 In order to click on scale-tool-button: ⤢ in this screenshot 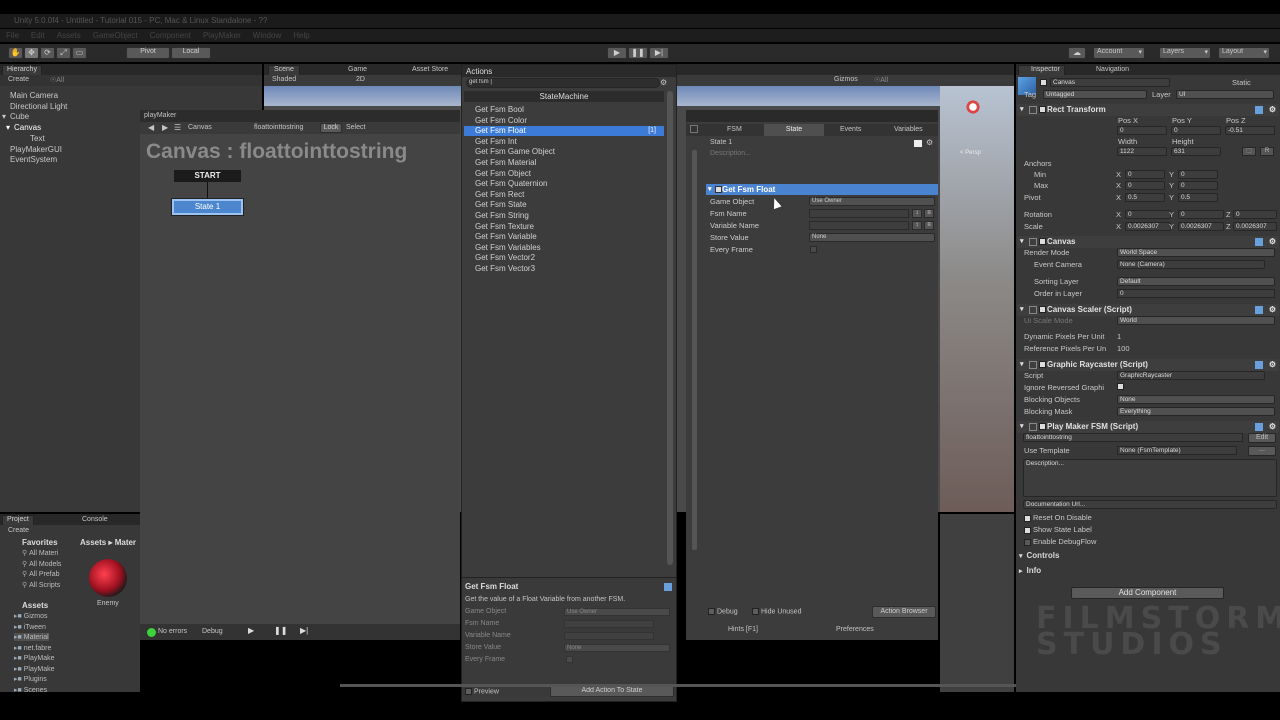, I will do `click(63, 53)`.